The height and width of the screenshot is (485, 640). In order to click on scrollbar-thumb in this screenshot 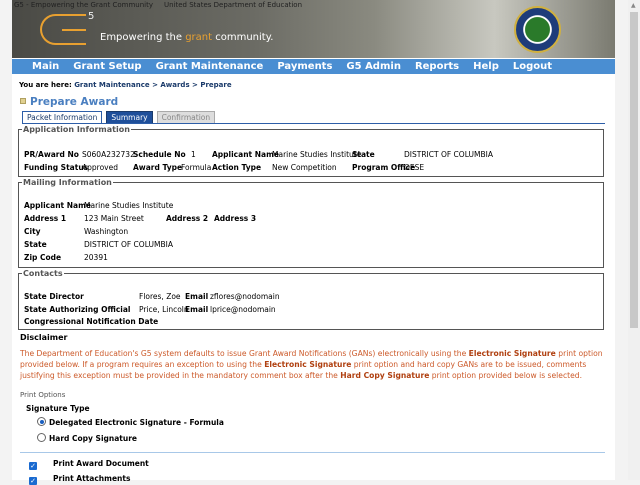, I will do `click(634, 170)`.